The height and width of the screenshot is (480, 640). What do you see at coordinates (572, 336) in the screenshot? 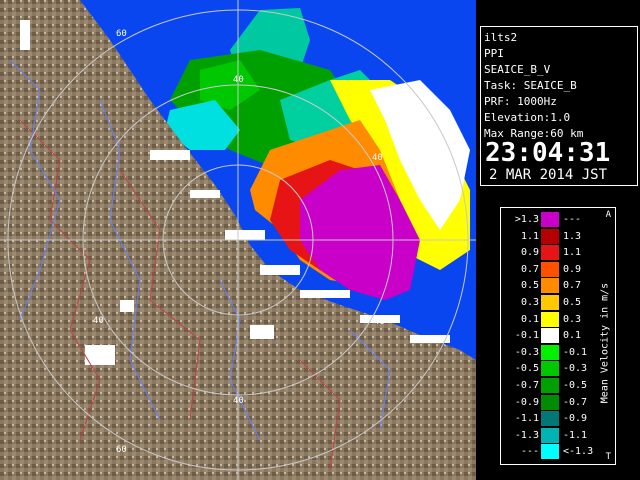
I see `legend-upper-value: 0.1` at bounding box center [572, 336].